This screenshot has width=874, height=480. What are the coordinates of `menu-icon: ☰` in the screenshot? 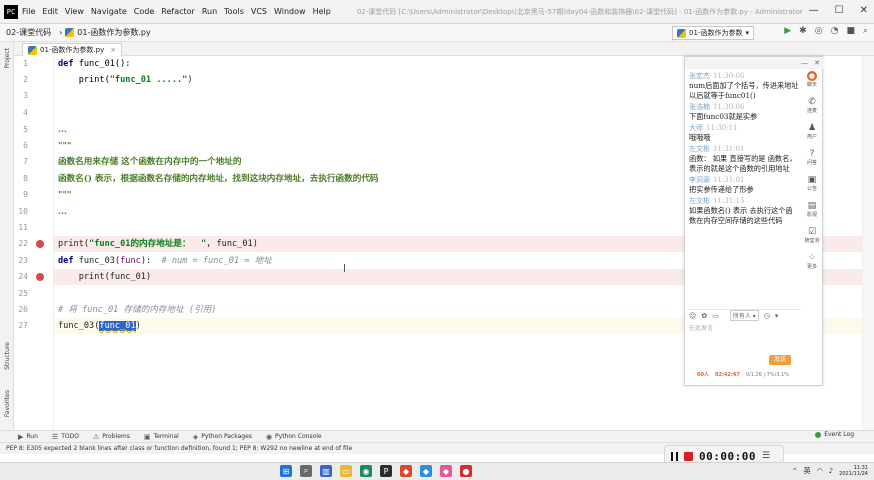 It's located at (766, 456).